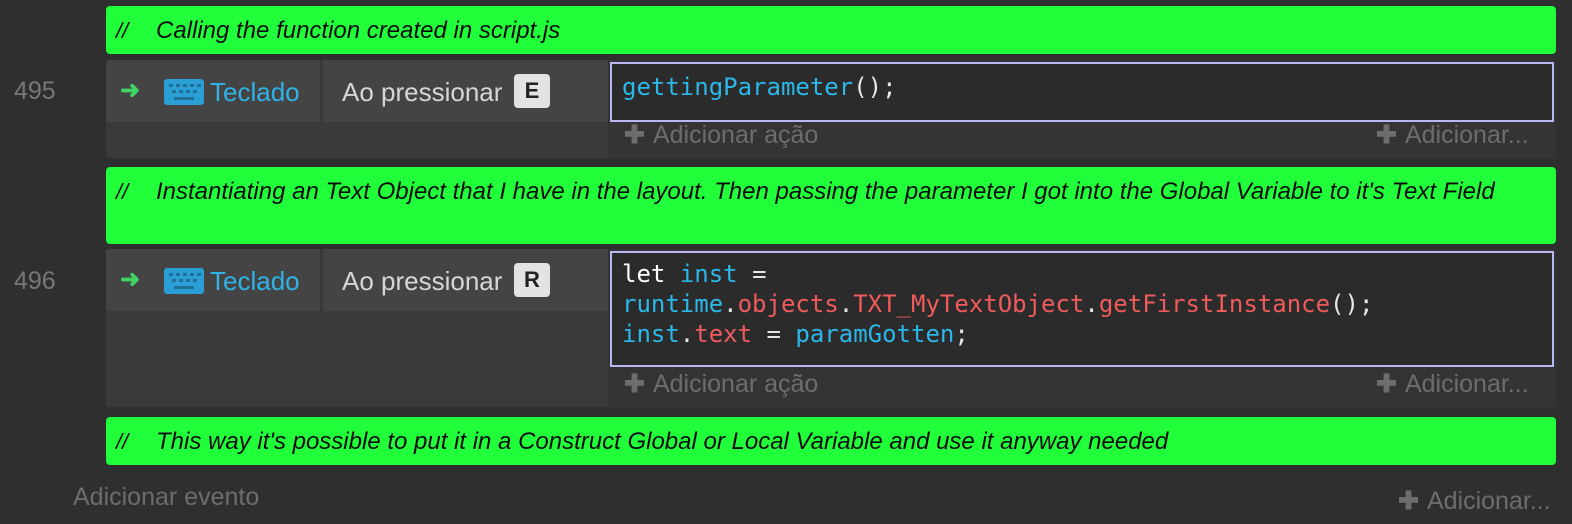  I want to click on add-event-button: Adicionar evento, so click(166, 497).